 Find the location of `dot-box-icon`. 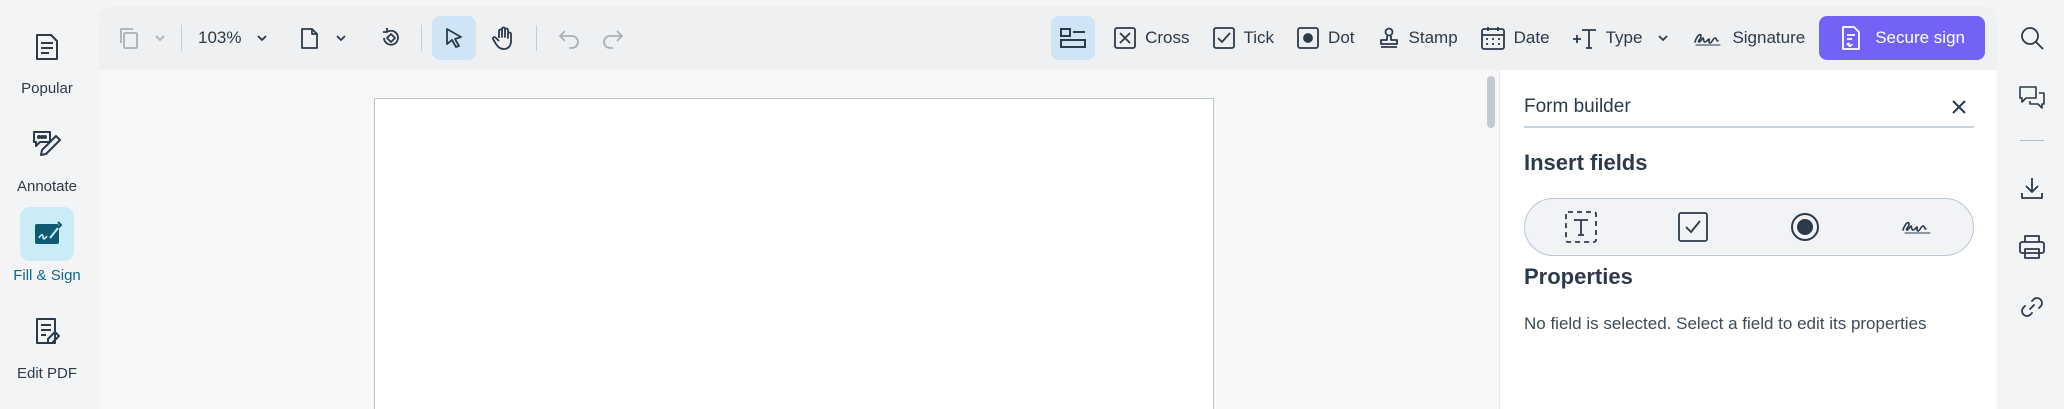

dot-box-icon is located at coordinates (1308, 38).